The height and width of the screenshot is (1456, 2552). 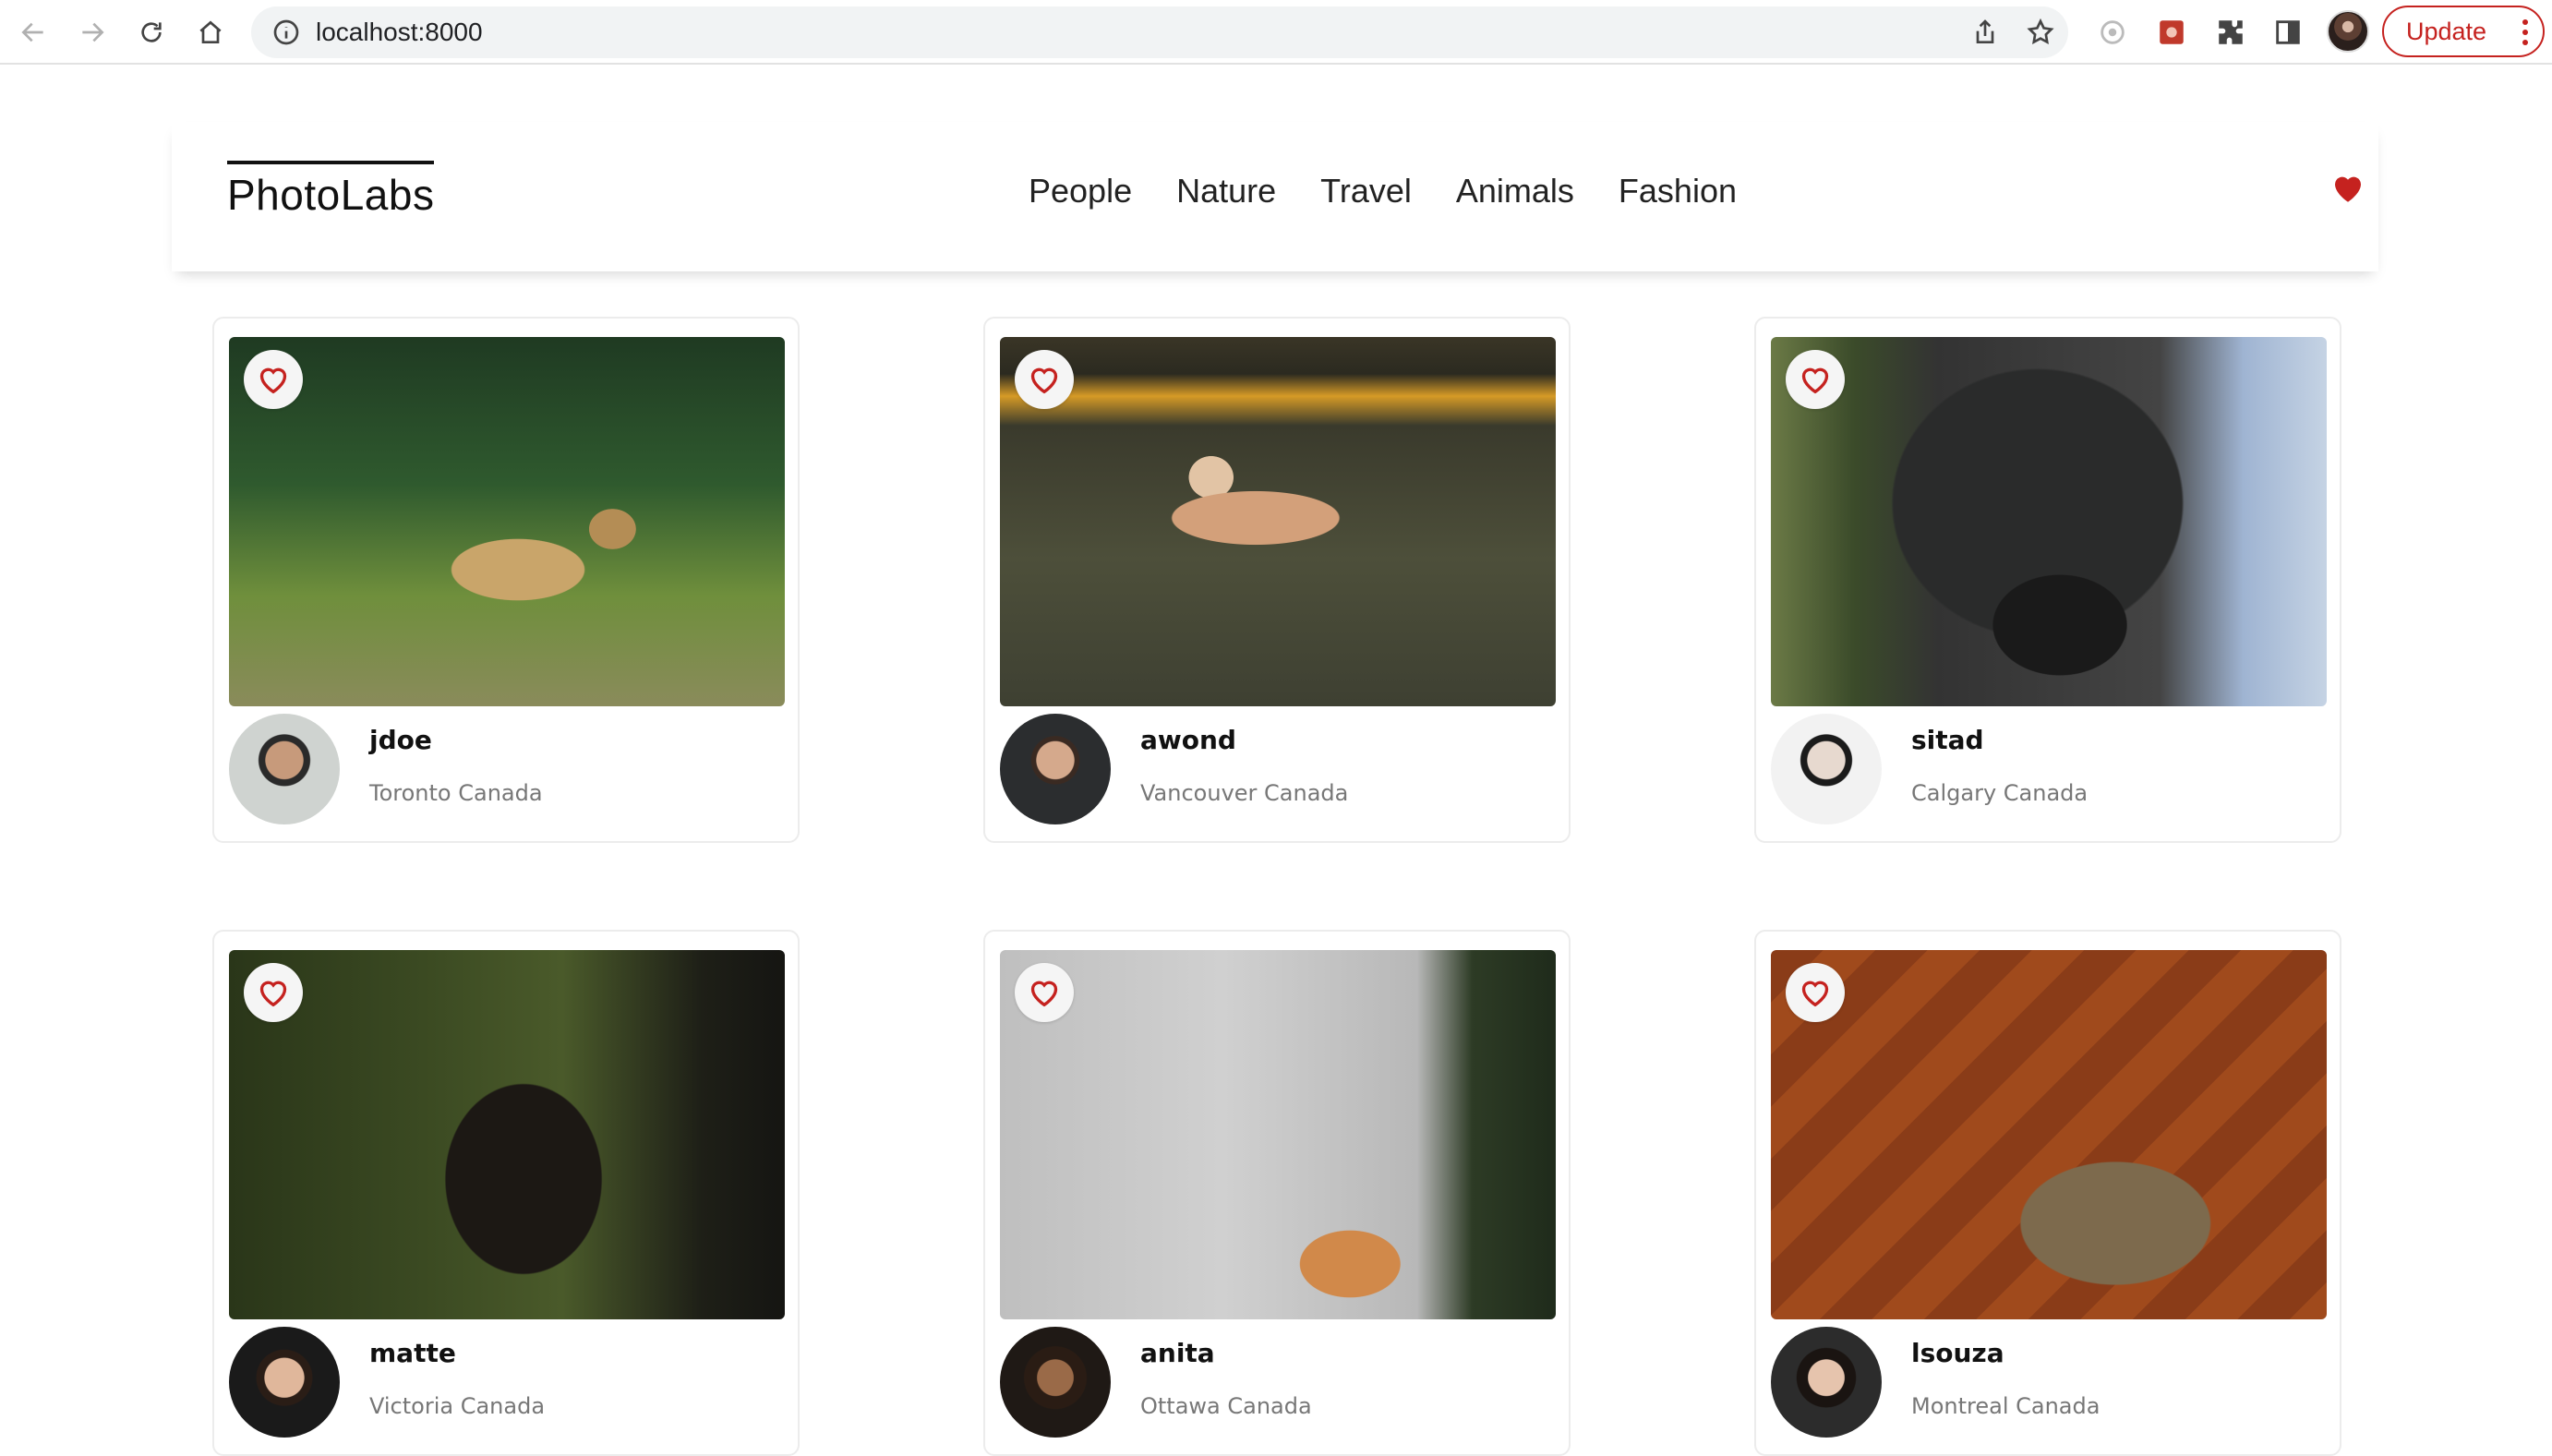 What do you see at coordinates (1678, 191) in the screenshot?
I see `topic-fashion: Fashion` at bounding box center [1678, 191].